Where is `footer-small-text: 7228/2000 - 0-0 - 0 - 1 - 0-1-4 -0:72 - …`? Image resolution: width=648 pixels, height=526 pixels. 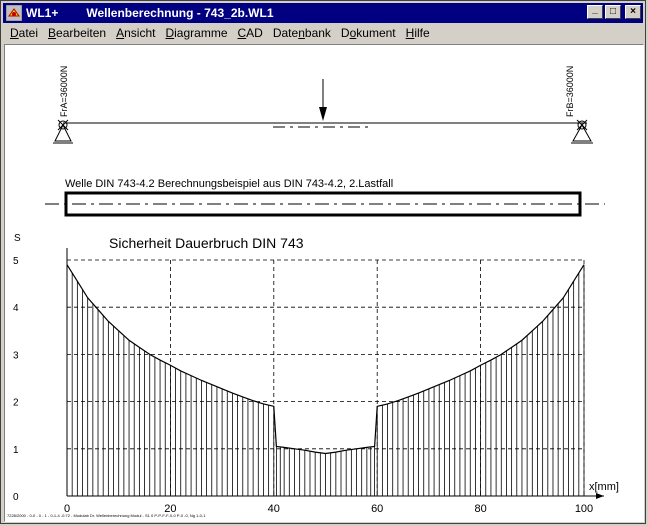
footer-small-text: 7228/2000 - 0-0 - 0 - 1 - 0-1-4 -0:72 - … is located at coordinates (106, 515).